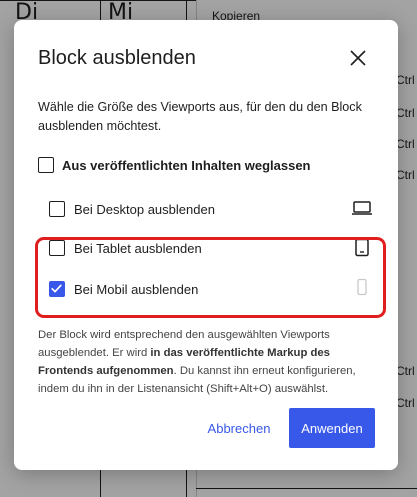 This screenshot has width=417, height=497. I want to click on close-icon, so click(358, 58).